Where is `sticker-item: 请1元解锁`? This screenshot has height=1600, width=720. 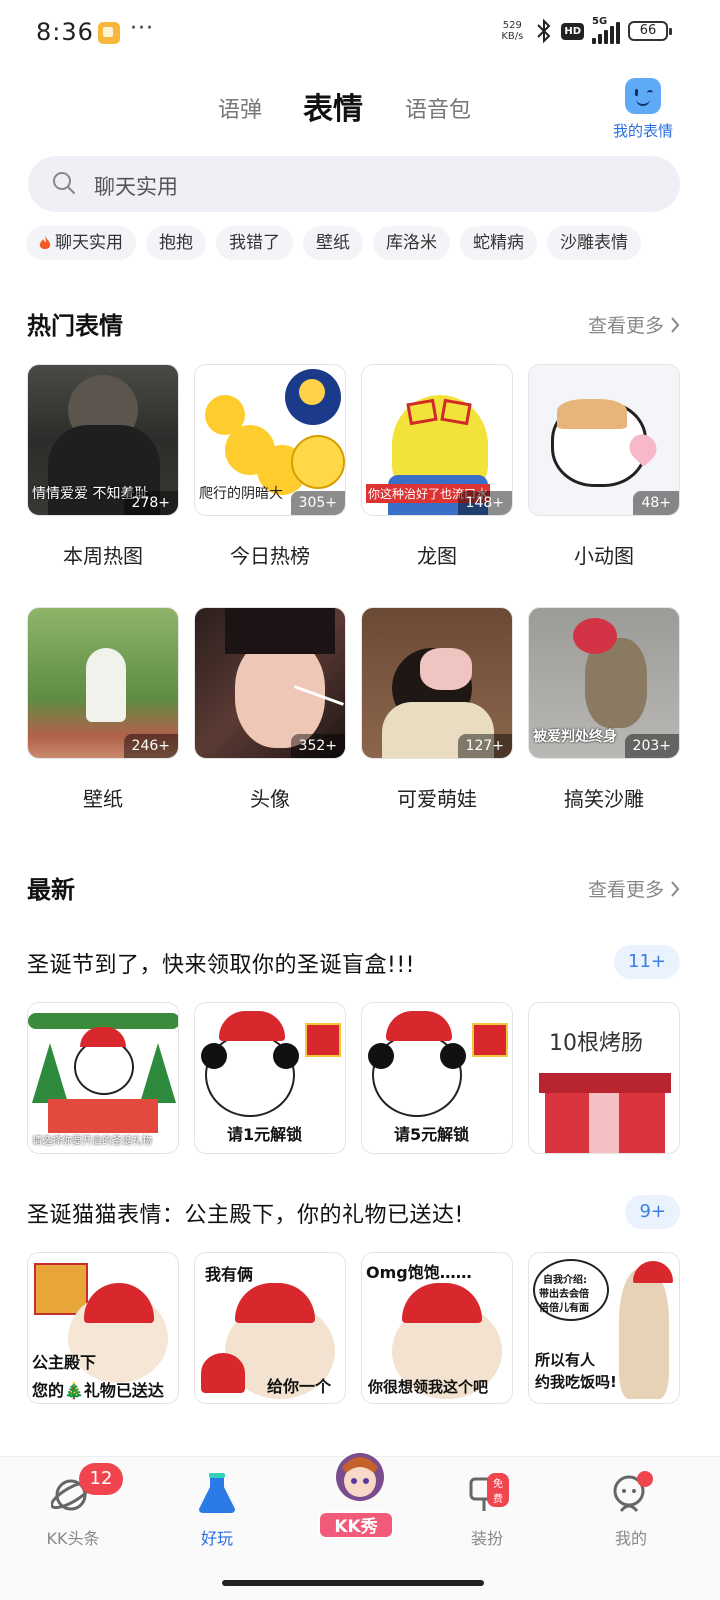 sticker-item: 请1元解锁 is located at coordinates (270, 1078).